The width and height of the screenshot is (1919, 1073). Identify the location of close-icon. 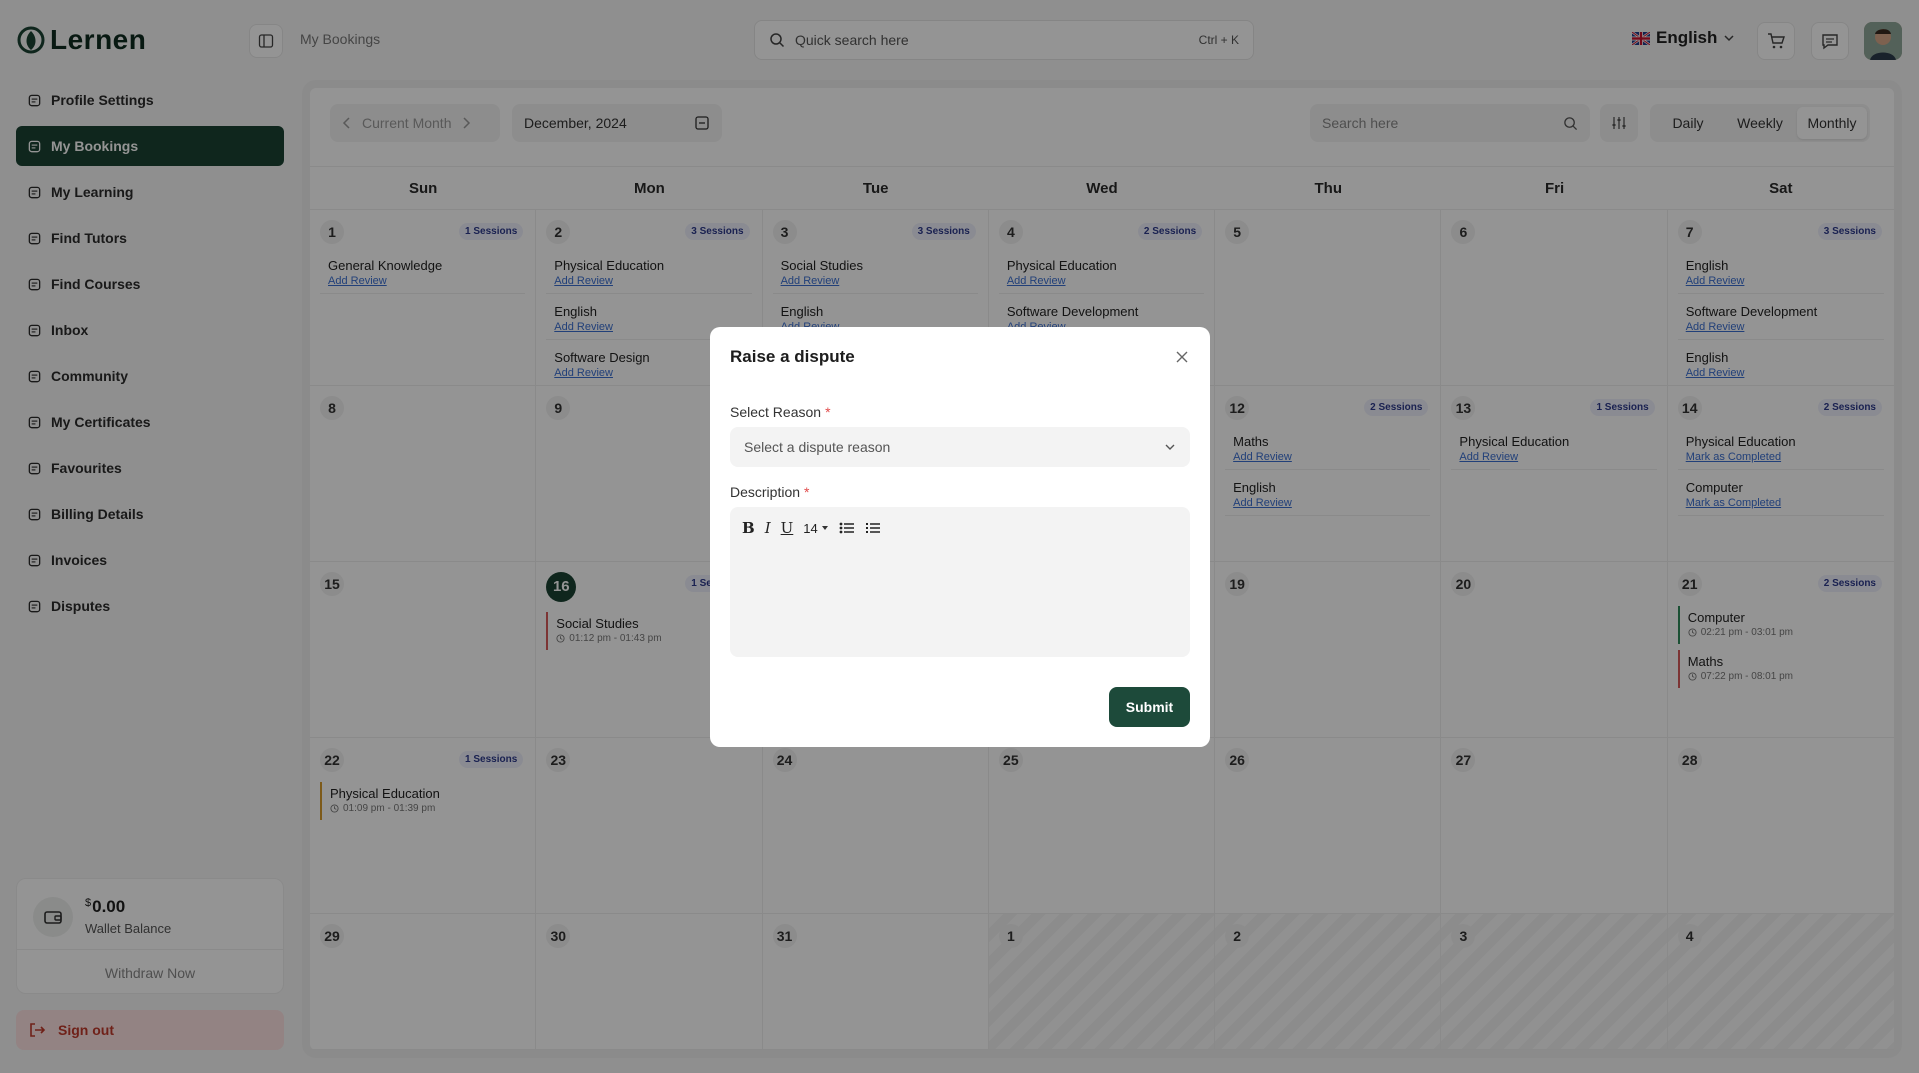
(1182, 357).